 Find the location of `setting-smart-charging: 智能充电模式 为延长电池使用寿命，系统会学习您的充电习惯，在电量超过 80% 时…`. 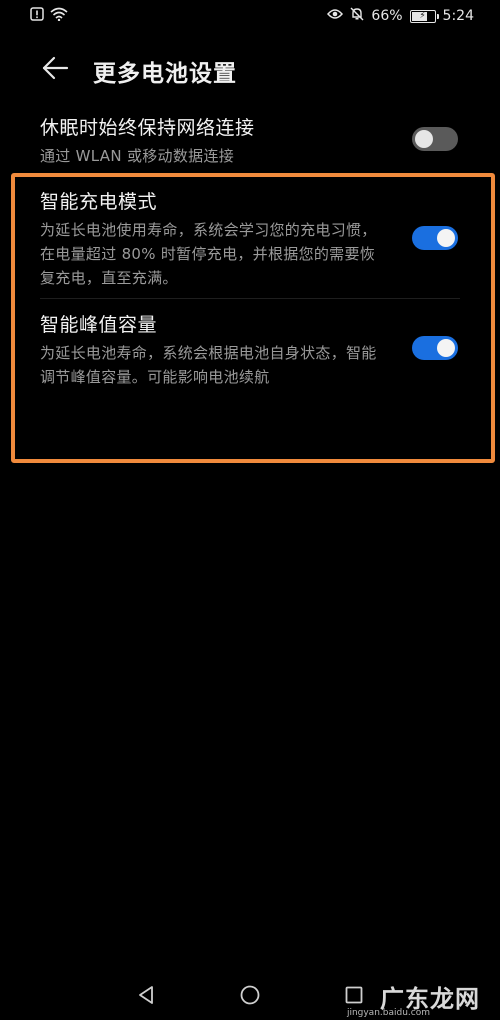

setting-smart-charging: 智能充电模式 为延长电池使用寿命，系统会学习您的充电习惯，在电量超过 80% 时… is located at coordinates (250, 239).